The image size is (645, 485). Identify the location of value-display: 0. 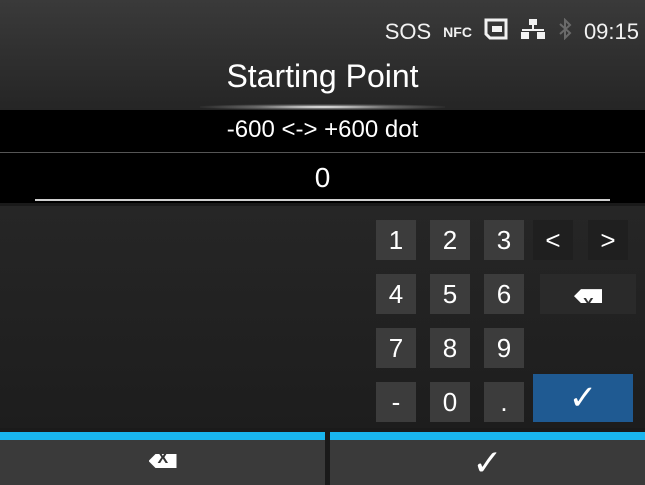
(322, 178).